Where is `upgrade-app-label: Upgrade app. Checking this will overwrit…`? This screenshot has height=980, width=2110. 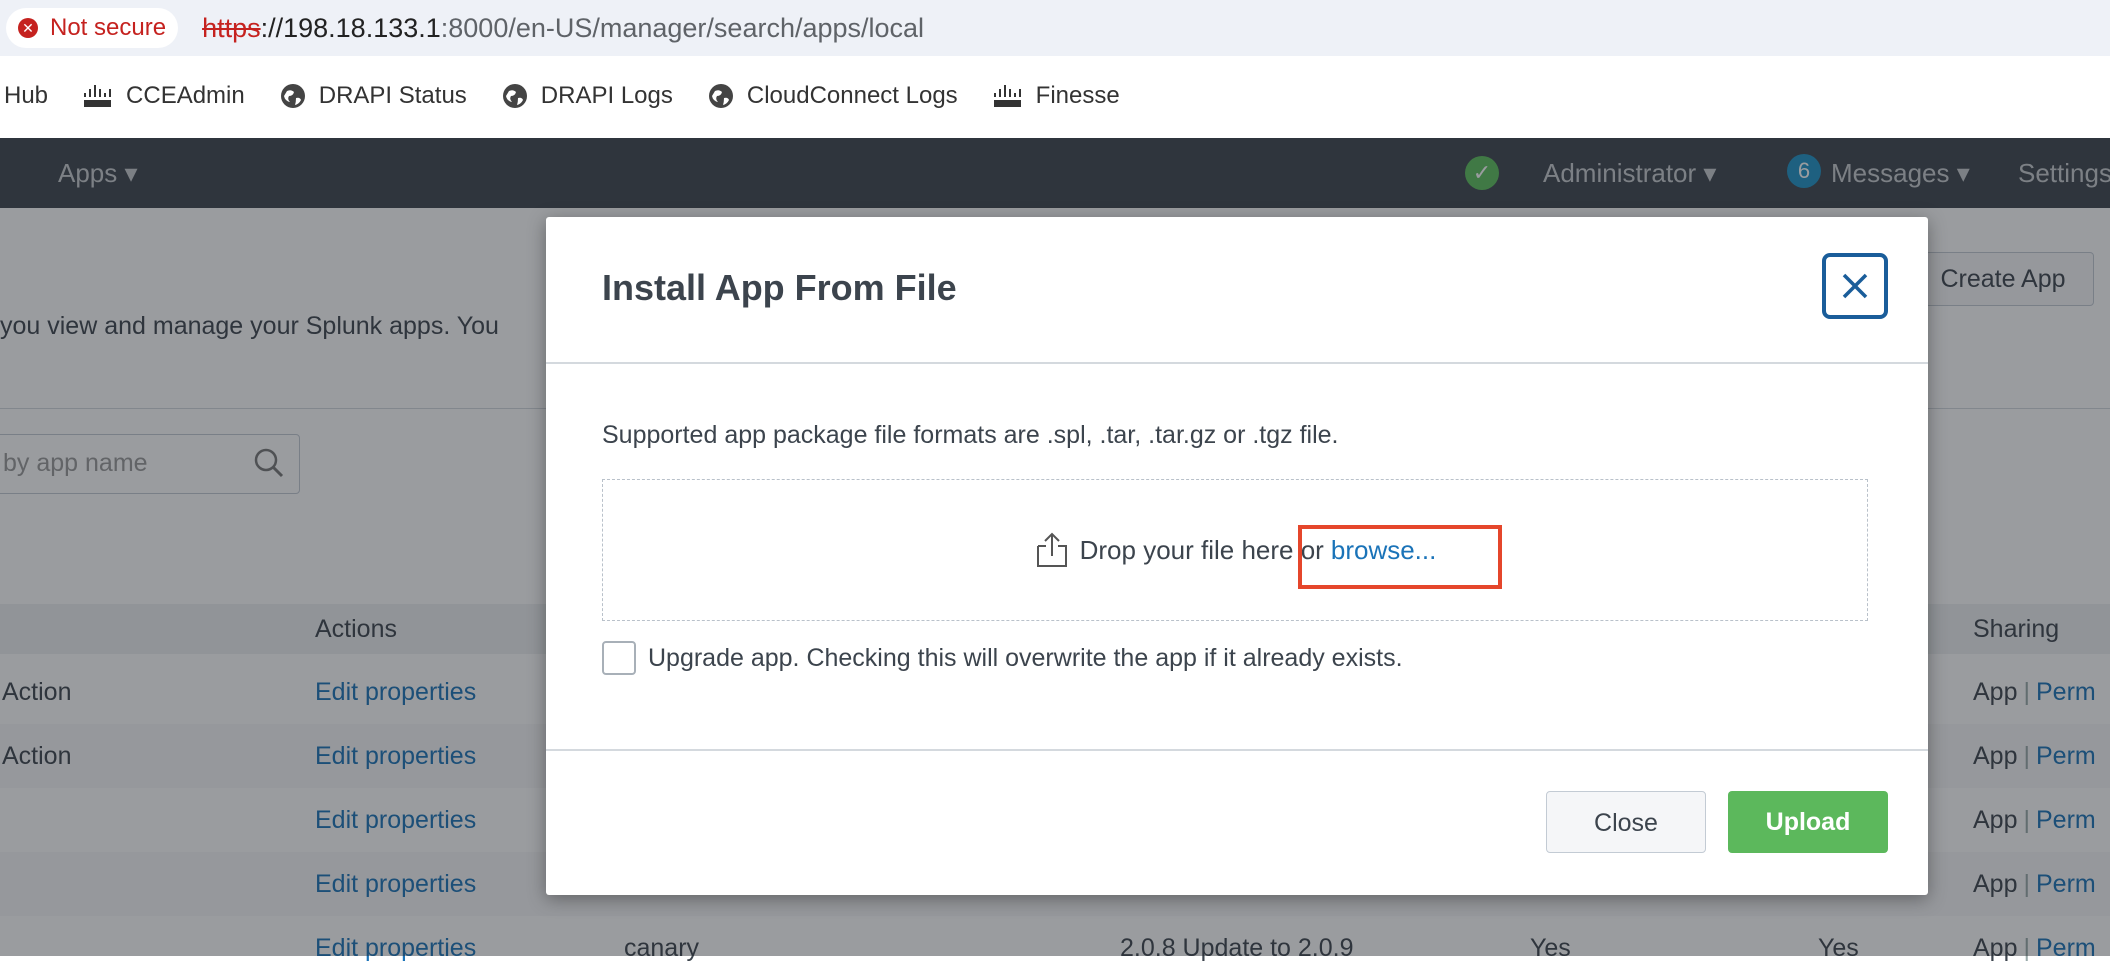 upgrade-app-label: Upgrade app. Checking this will overwrit… is located at coordinates (1025, 658).